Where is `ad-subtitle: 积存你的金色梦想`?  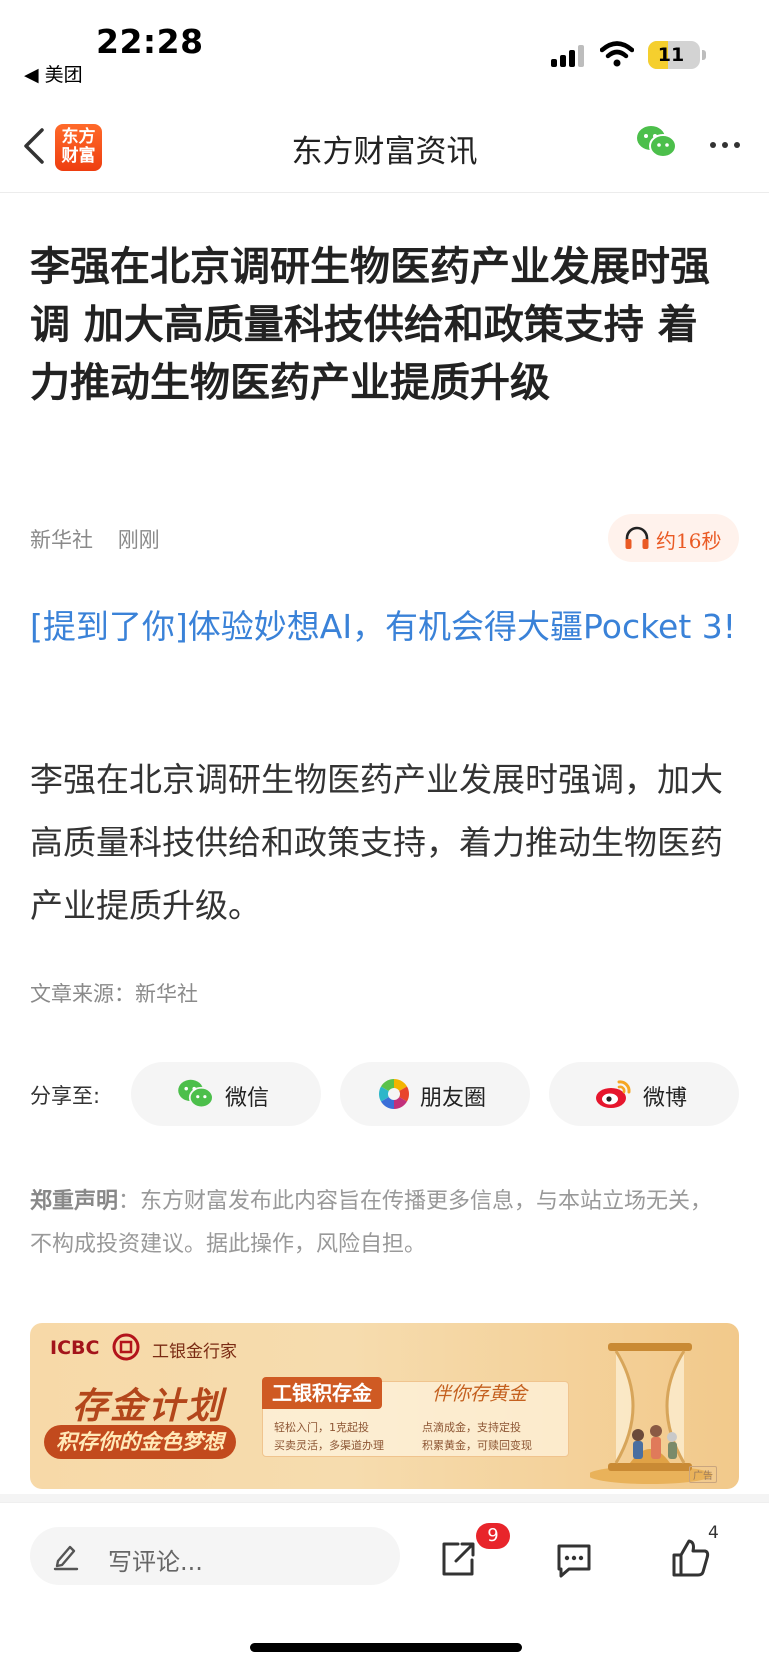 ad-subtitle: 积存你的金色梦想 is located at coordinates (140, 1442).